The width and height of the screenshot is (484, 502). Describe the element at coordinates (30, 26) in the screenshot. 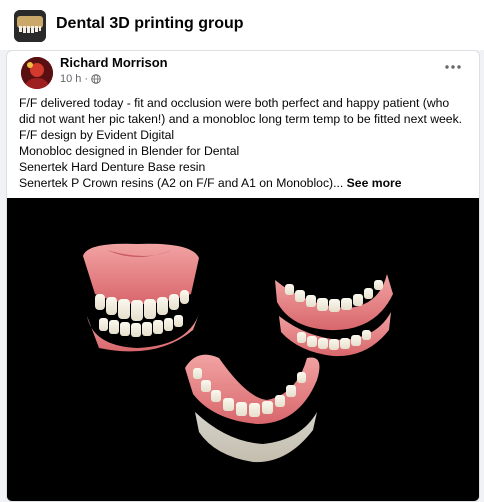

I see `group-photo-icon` at that location.